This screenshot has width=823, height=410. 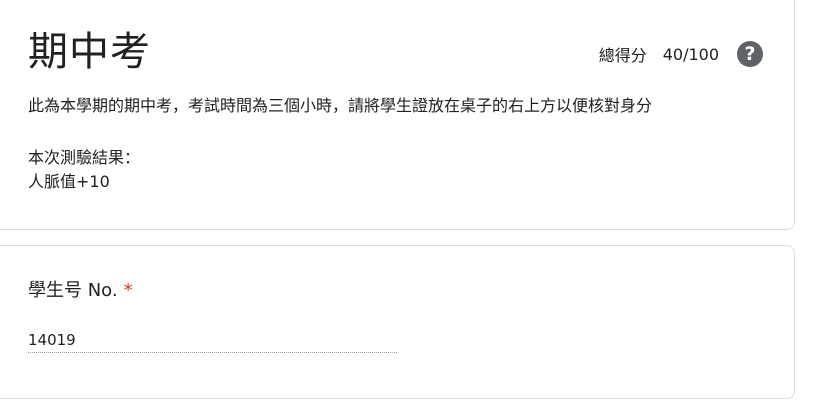 What do you see at coordinates (69, 181) in the screenshot?
I see `quiz-result-value: 人脈值+10` at bounding box center [69, 181].